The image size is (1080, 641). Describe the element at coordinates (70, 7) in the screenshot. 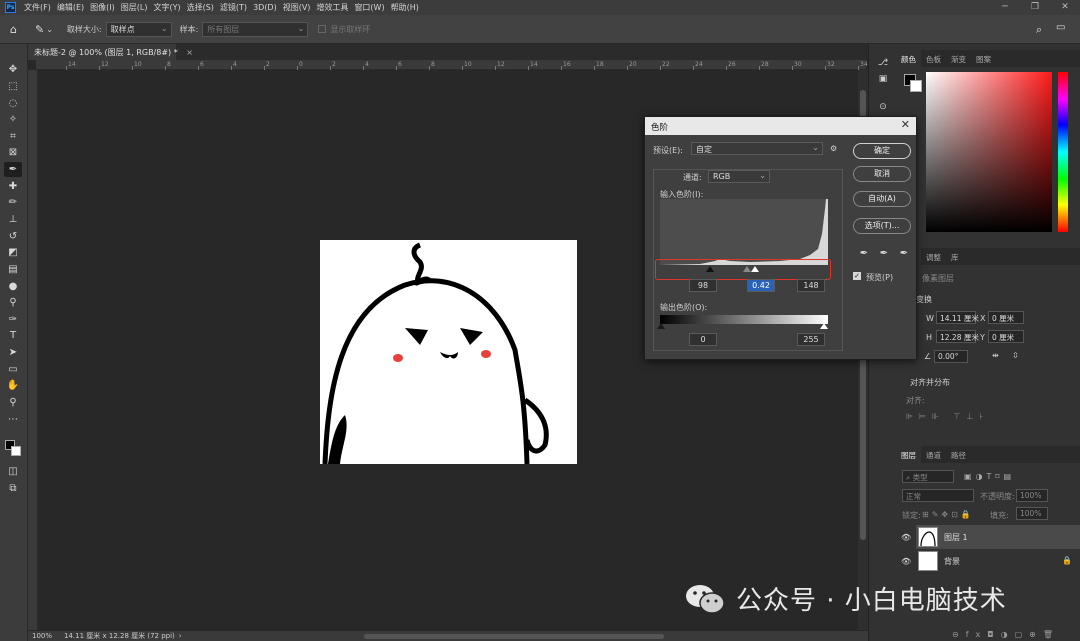

I see `menu-edit: 编辑(E)` at that location.